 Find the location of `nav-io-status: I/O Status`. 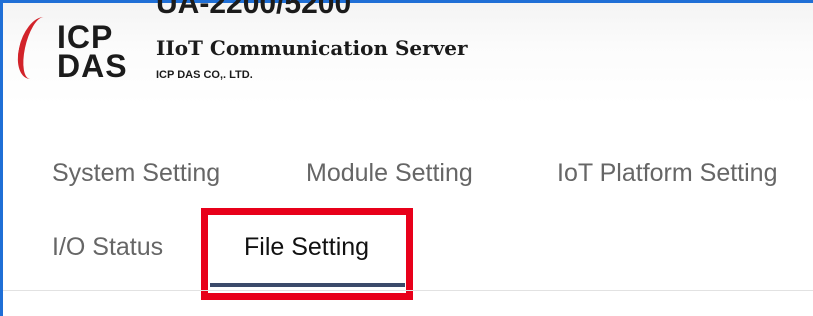

nav-io-status: I/O Status is located at coordinates (107, 247).